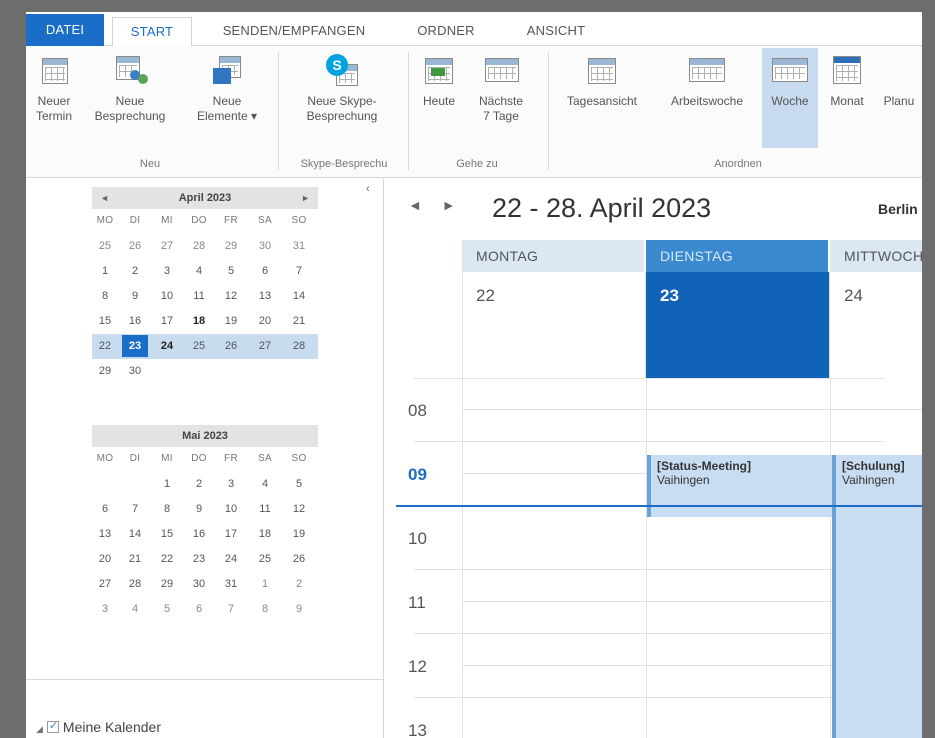 The width and height of the screenshot is (935, 738). What do you see at coordinates (167, 559) in the screenshot?
I see `mini-calendar-day: 22` at bounding box center [167, 559].